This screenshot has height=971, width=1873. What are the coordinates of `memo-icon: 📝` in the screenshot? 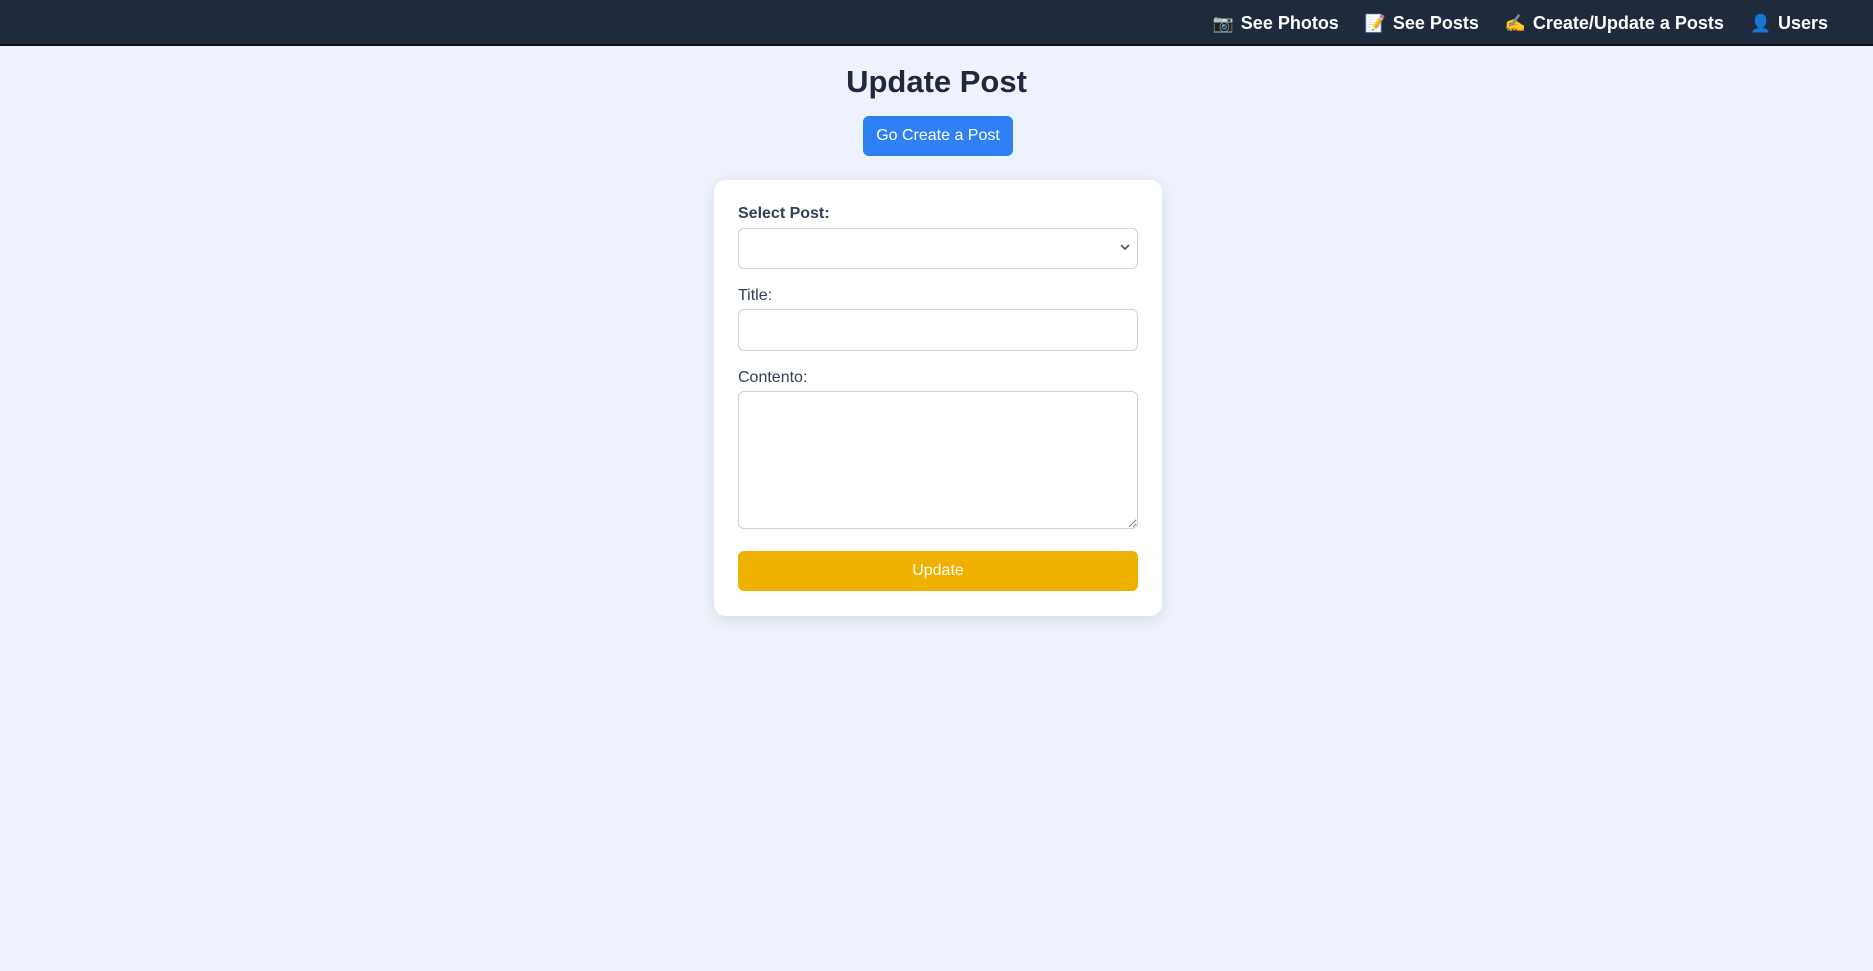 It's located at (1375, 23).